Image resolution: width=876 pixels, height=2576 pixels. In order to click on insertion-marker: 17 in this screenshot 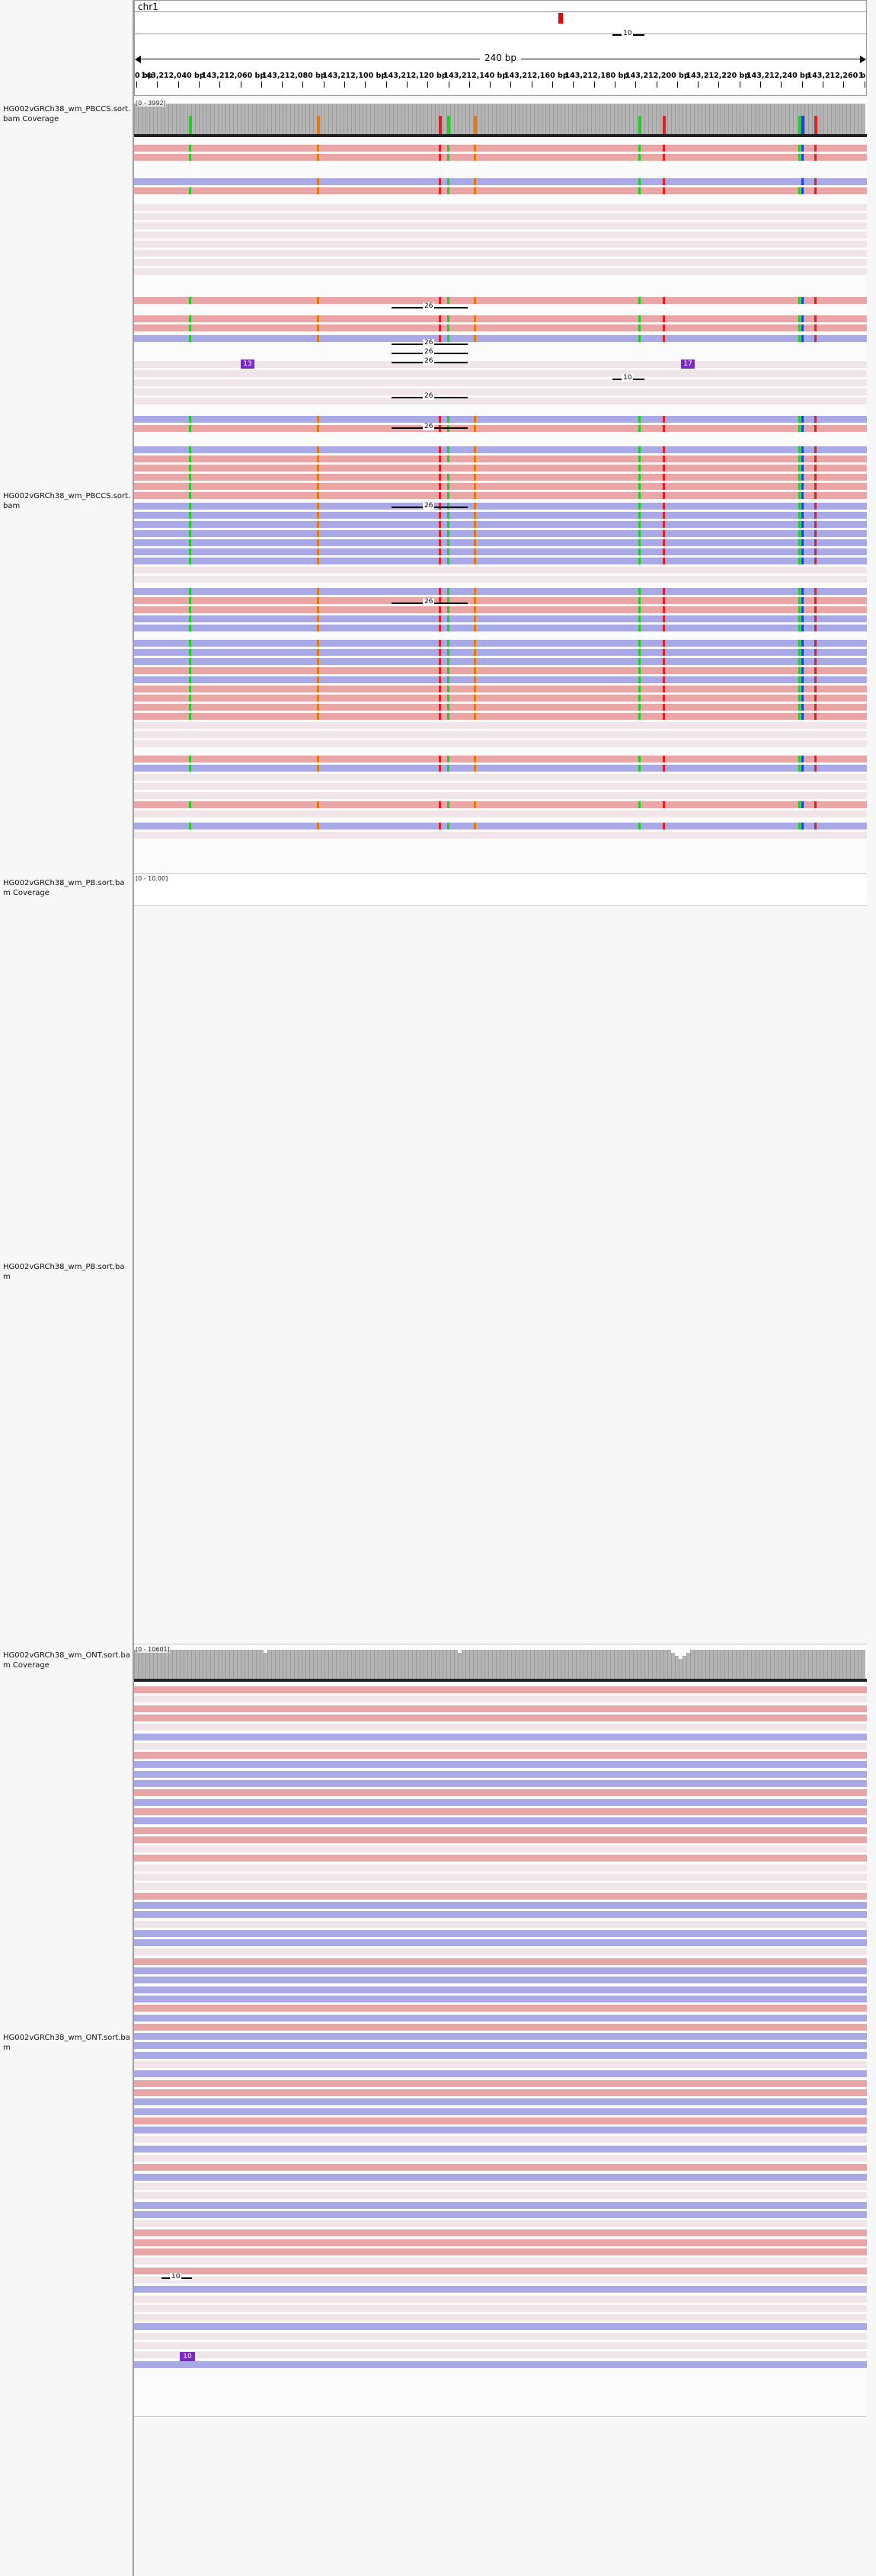, I will do `click(688, 364)`.